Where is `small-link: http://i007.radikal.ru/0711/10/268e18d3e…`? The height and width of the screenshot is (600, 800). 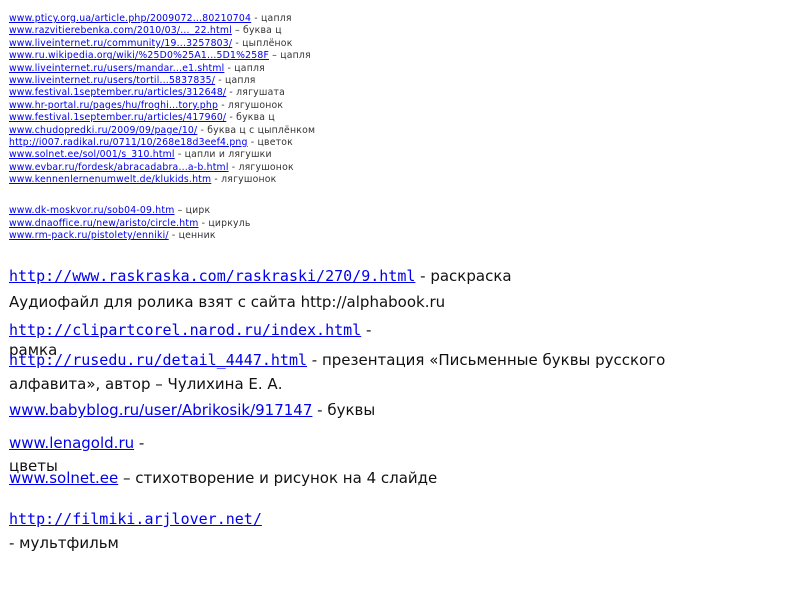
small-link: http://i007.radikal.ru/0711/10/268e18d3e… is located at coordinates (128, 142).